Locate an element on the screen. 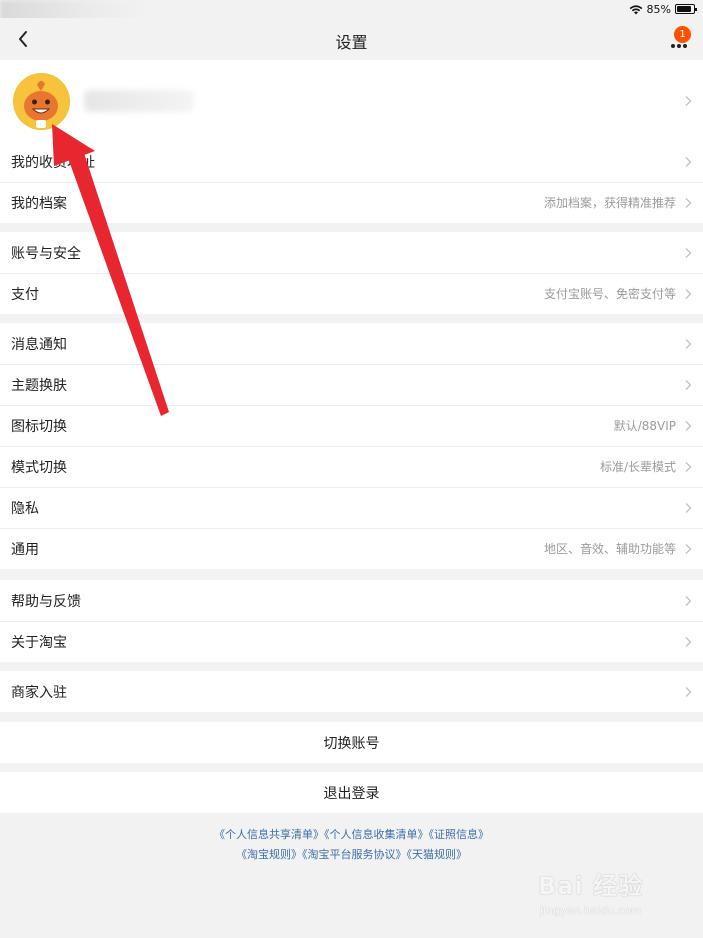  settings-row-label: 我的收货地址 is located at coordinates (53, 162).